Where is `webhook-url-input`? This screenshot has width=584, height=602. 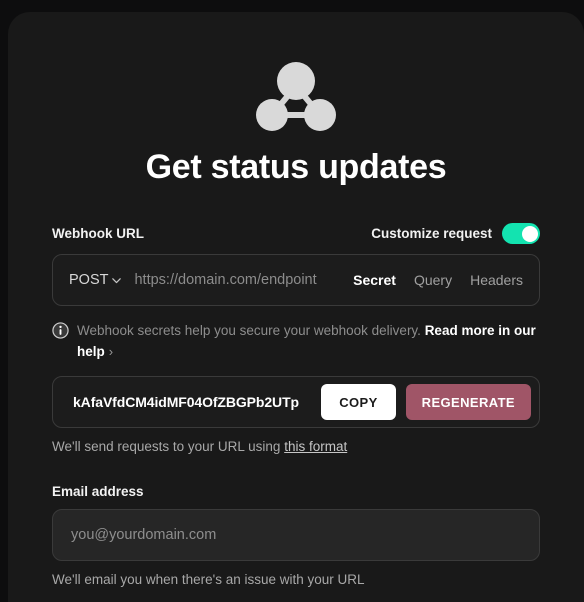
webhook-url-input is located at coordinates (238, 280).